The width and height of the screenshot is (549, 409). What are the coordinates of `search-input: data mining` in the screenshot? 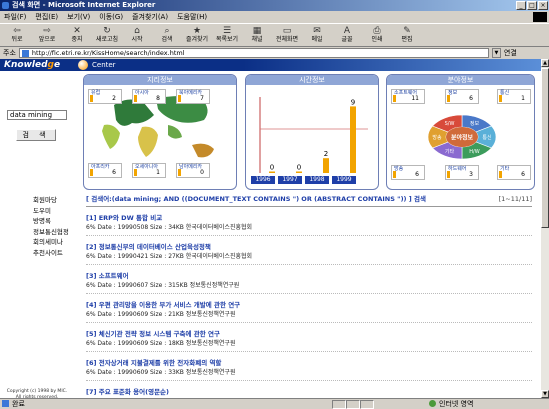 It's located at (37, 115).